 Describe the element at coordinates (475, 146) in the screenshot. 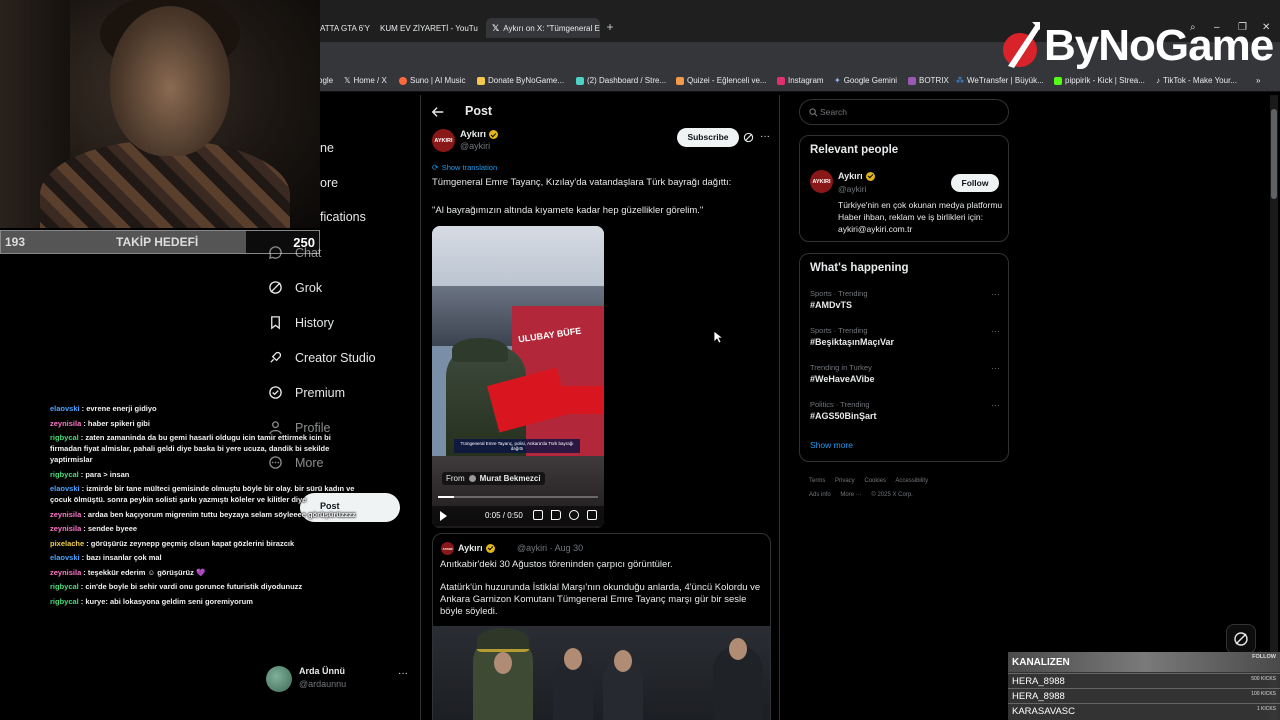

I see `author-handle: @aykiri` at that location.